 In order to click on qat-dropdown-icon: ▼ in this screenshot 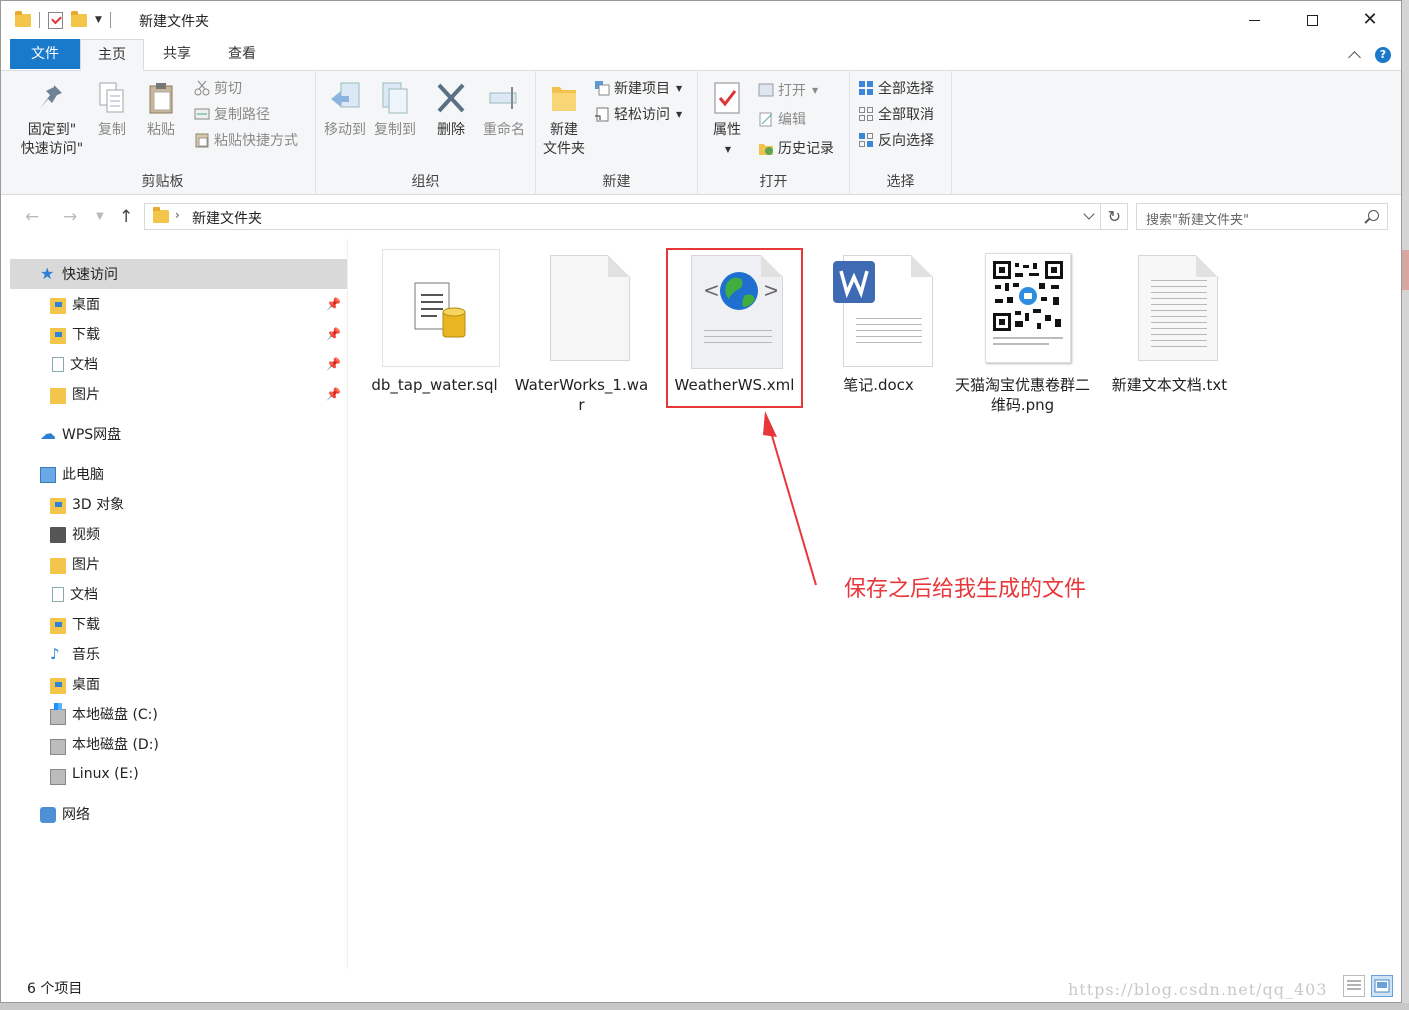, I will do `click(98, 20)`.